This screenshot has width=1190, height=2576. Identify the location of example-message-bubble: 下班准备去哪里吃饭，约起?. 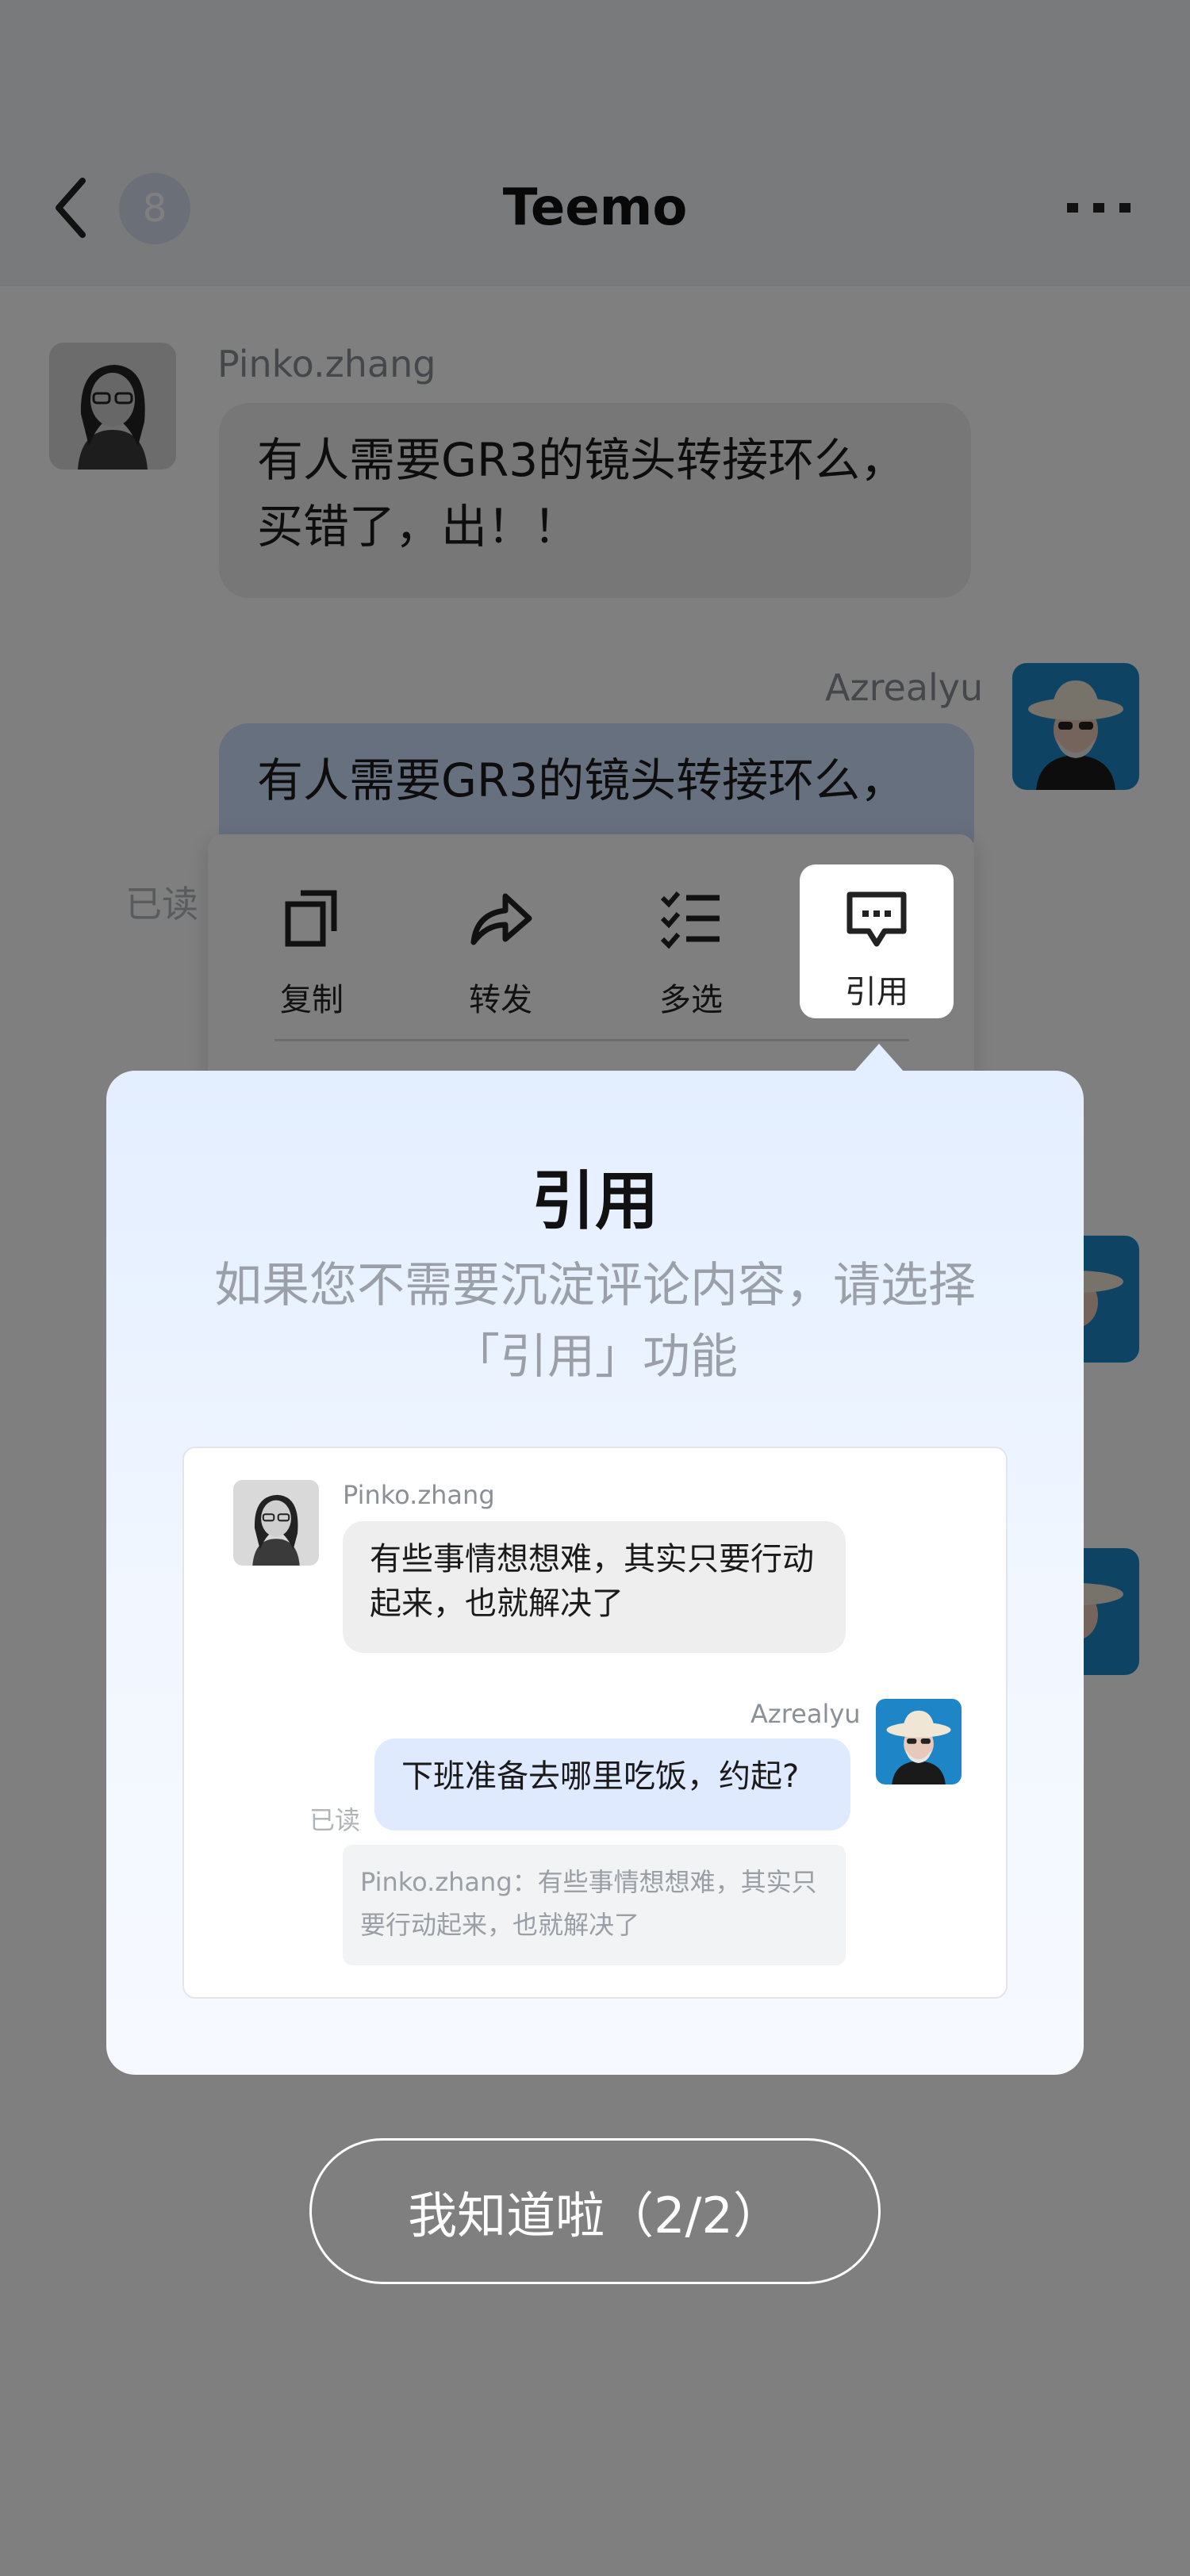
(612, 1784).